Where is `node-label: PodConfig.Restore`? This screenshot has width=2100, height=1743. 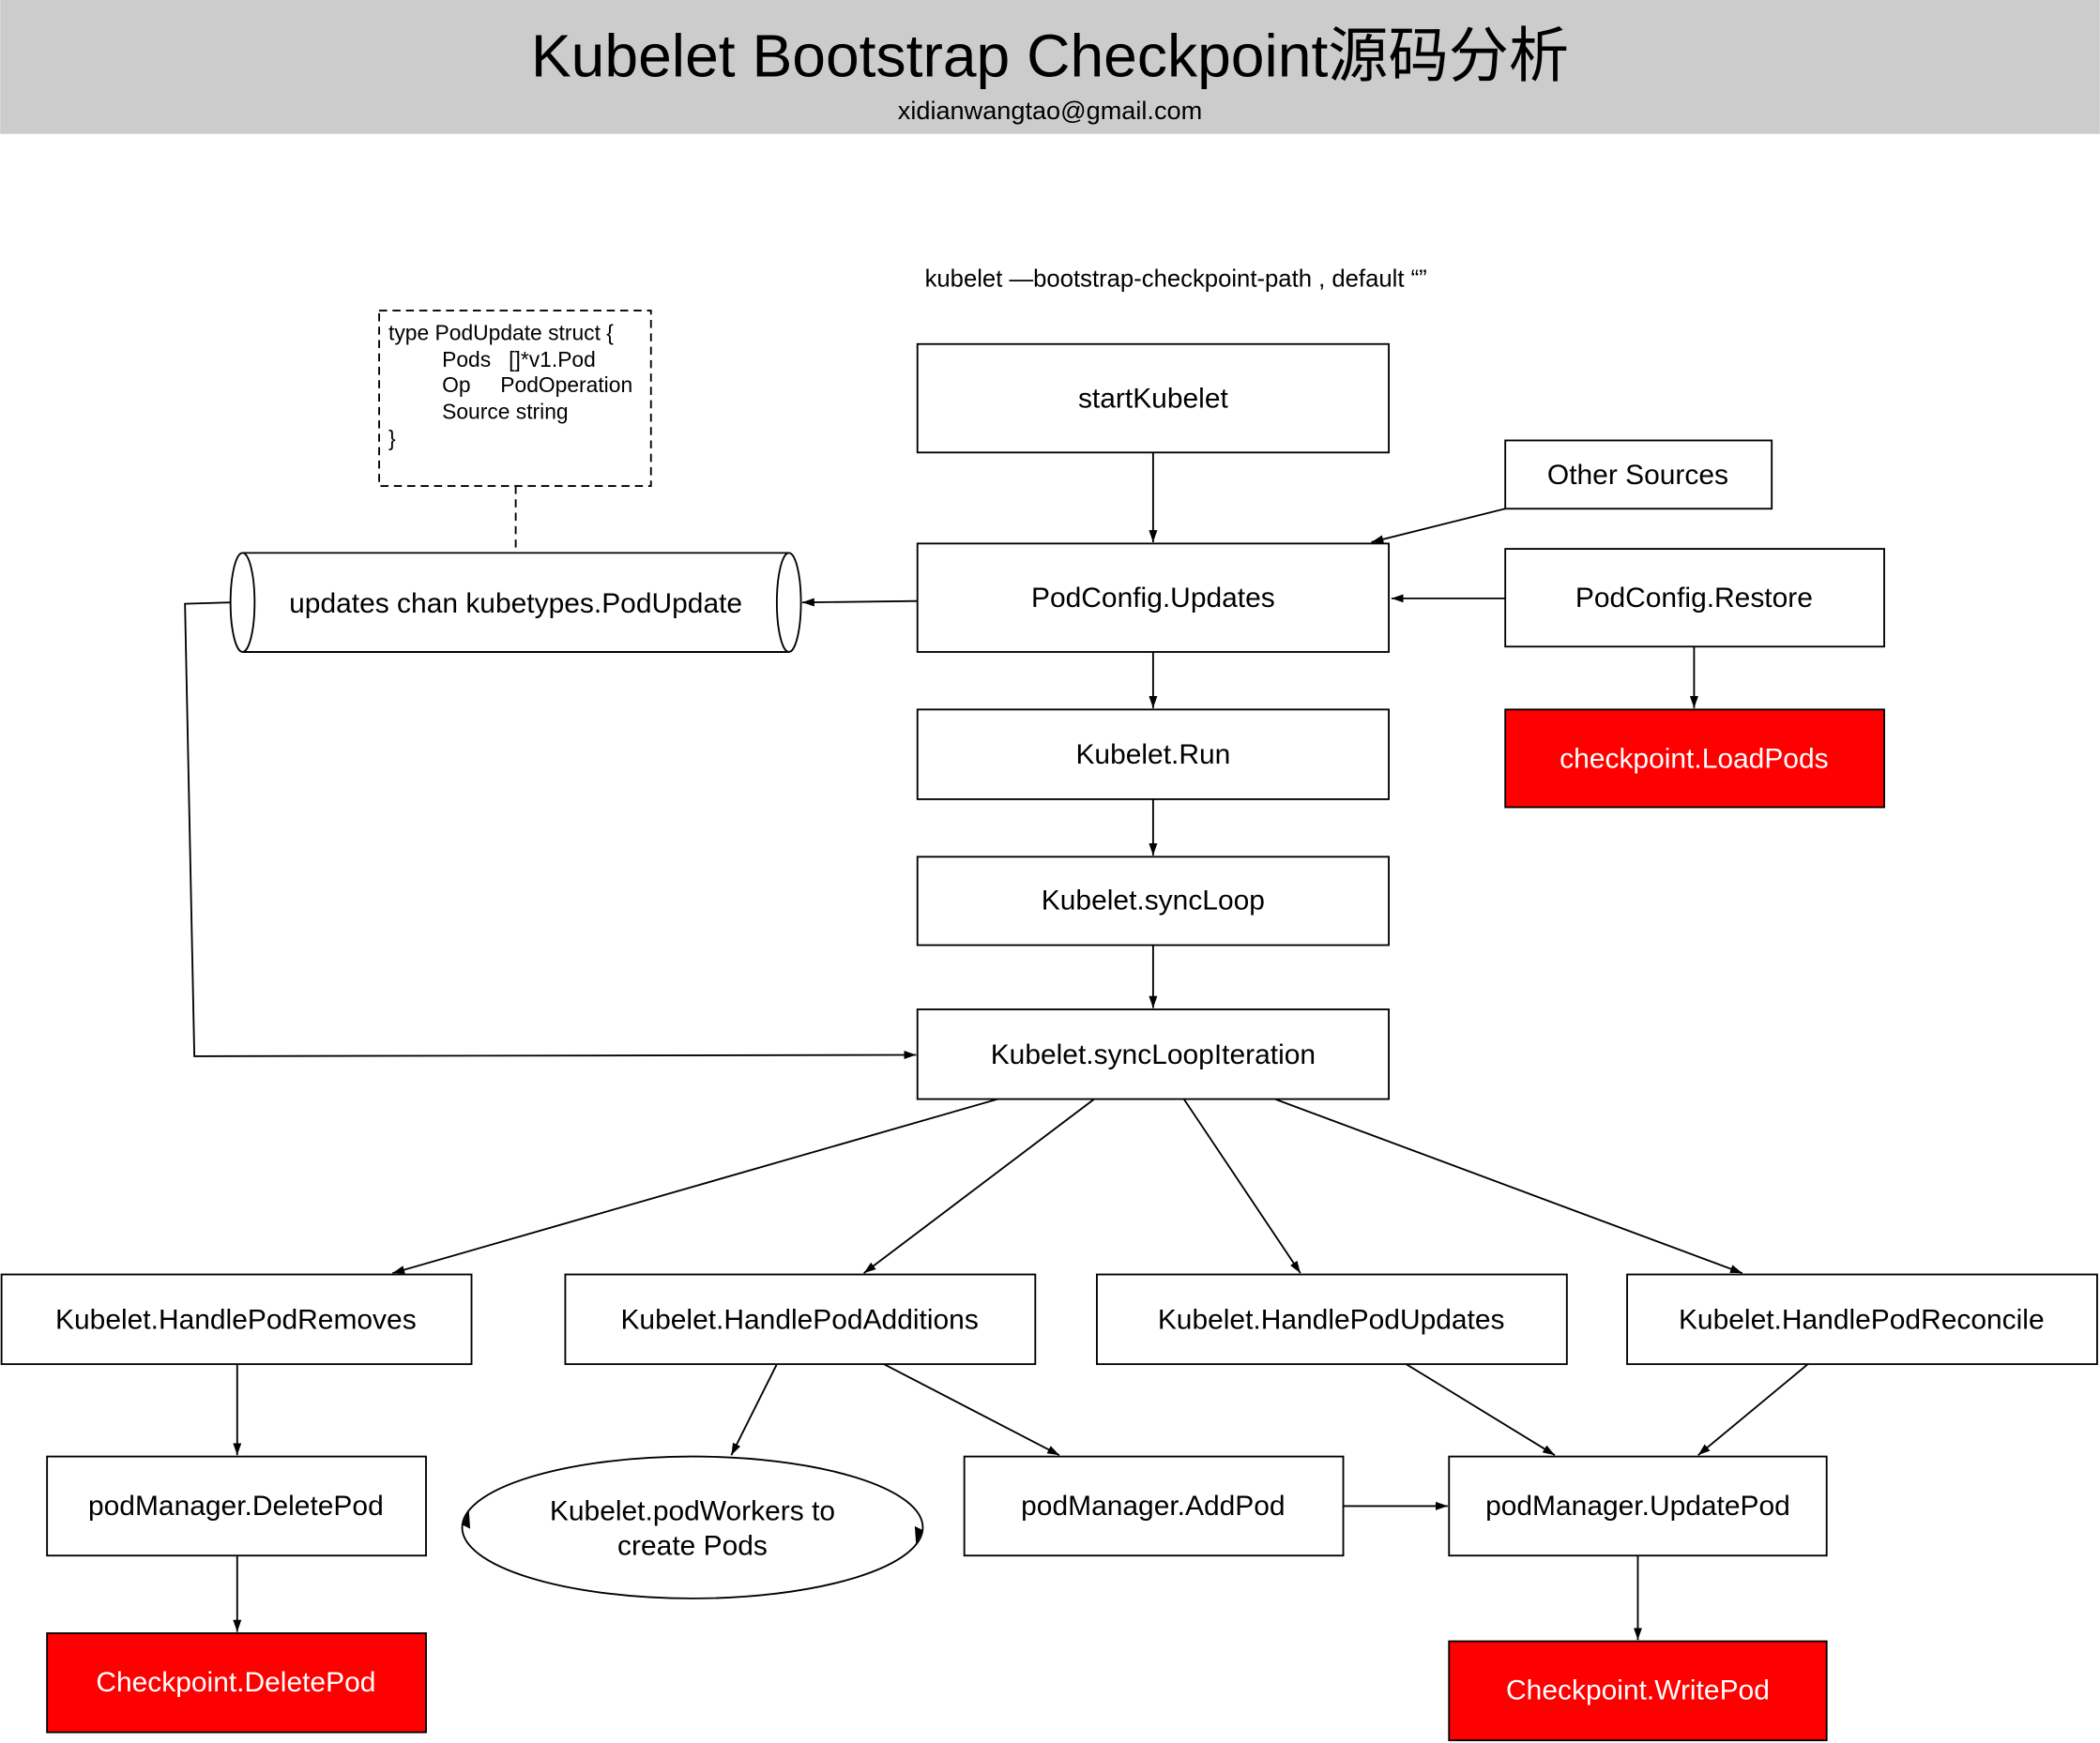
node-label: PodConfig.Restore is located at coordinates (1694, 598).